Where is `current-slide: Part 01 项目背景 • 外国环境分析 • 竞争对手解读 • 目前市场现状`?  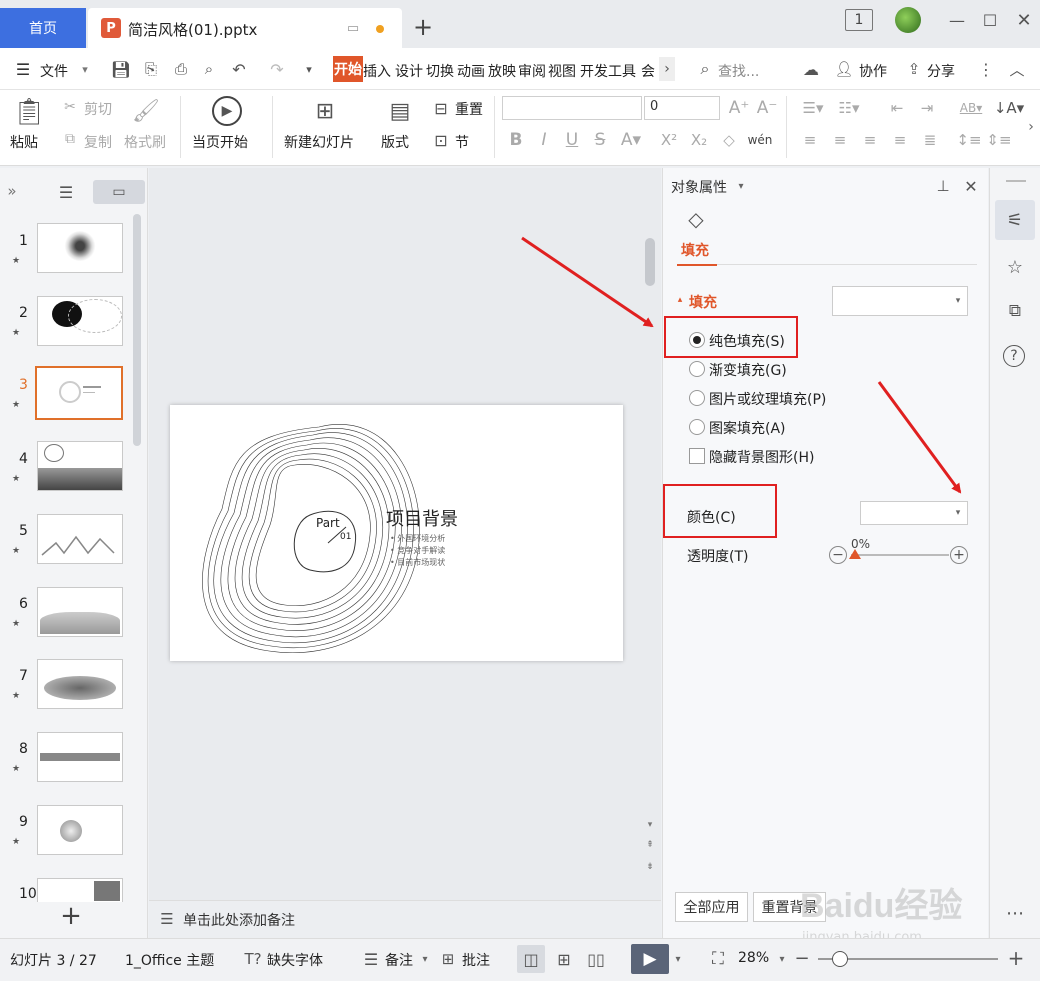 current-slide: Part 01 项目背景 • 外国环境分析 • 竞争对手解读 • 目前市场现状 is located at coordinates (396, 533).